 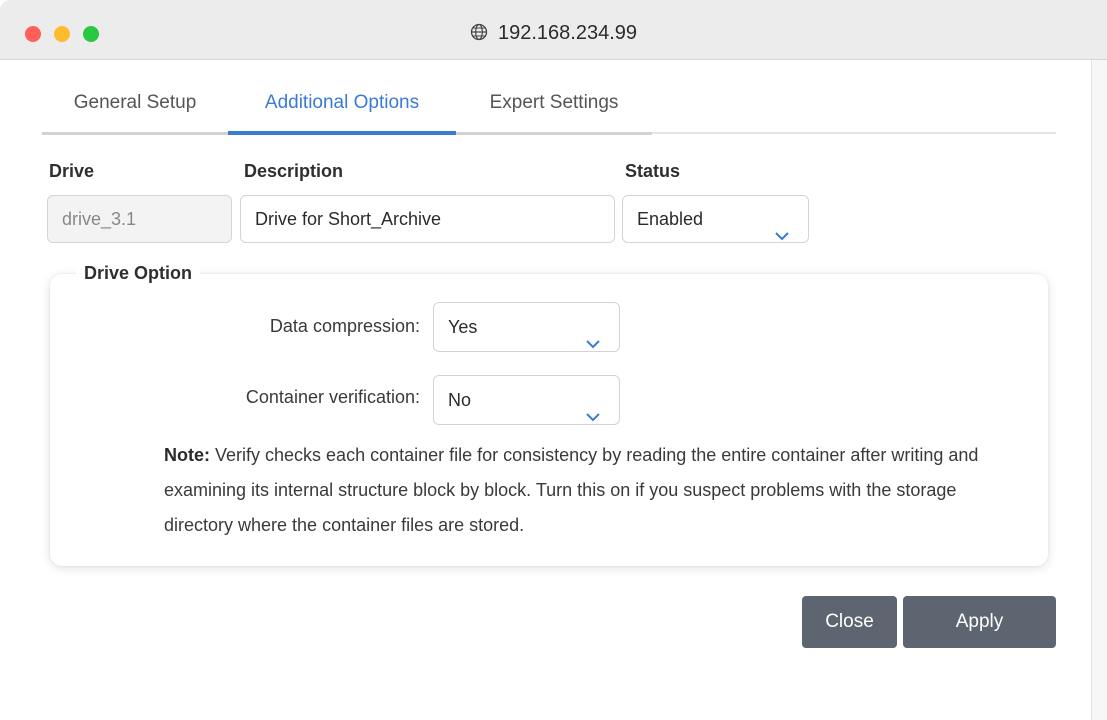 What do you see at coordinates (526, 400) in the screenshot?
I see `verification-select: No` at bounding box center [526, 400].